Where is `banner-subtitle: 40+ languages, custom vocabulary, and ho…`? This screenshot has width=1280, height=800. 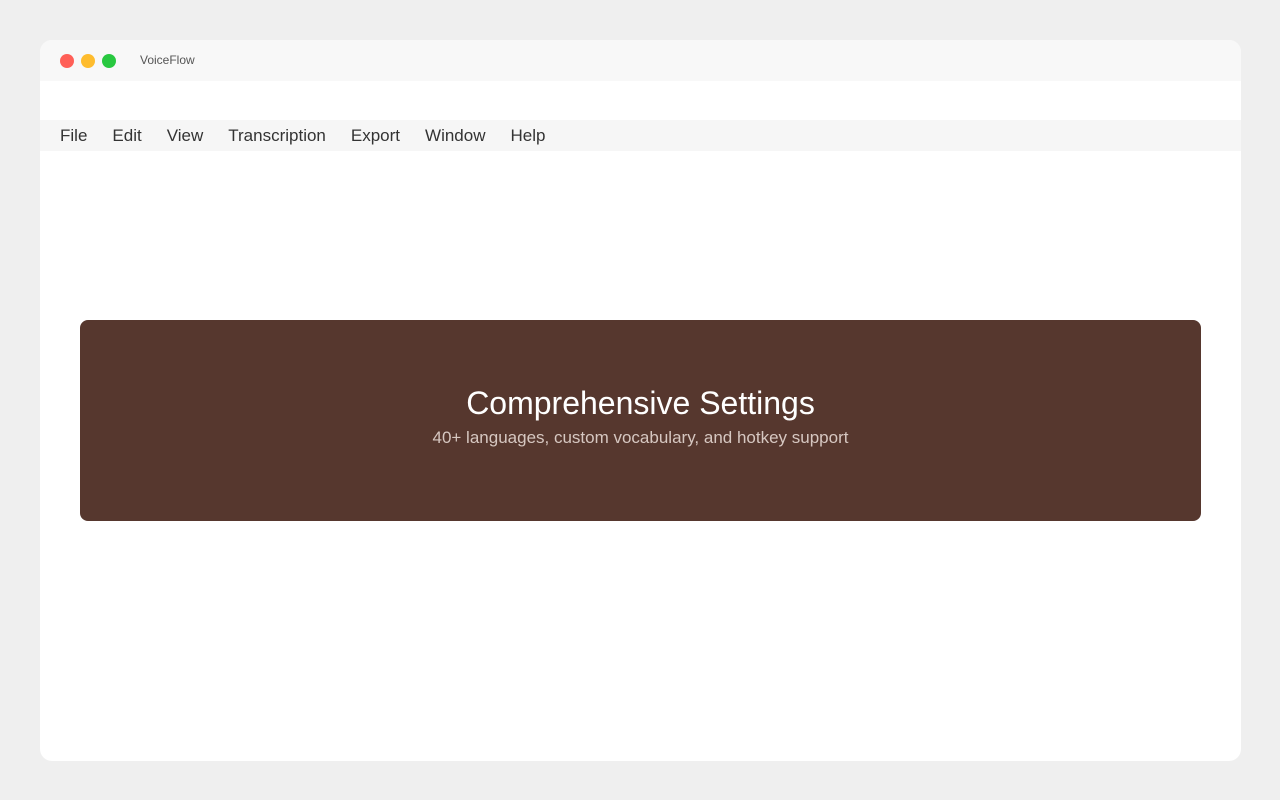 banner-subtitle: 40+ languages, custom vocabulary, and ho… is located at coordinates (640, 437).